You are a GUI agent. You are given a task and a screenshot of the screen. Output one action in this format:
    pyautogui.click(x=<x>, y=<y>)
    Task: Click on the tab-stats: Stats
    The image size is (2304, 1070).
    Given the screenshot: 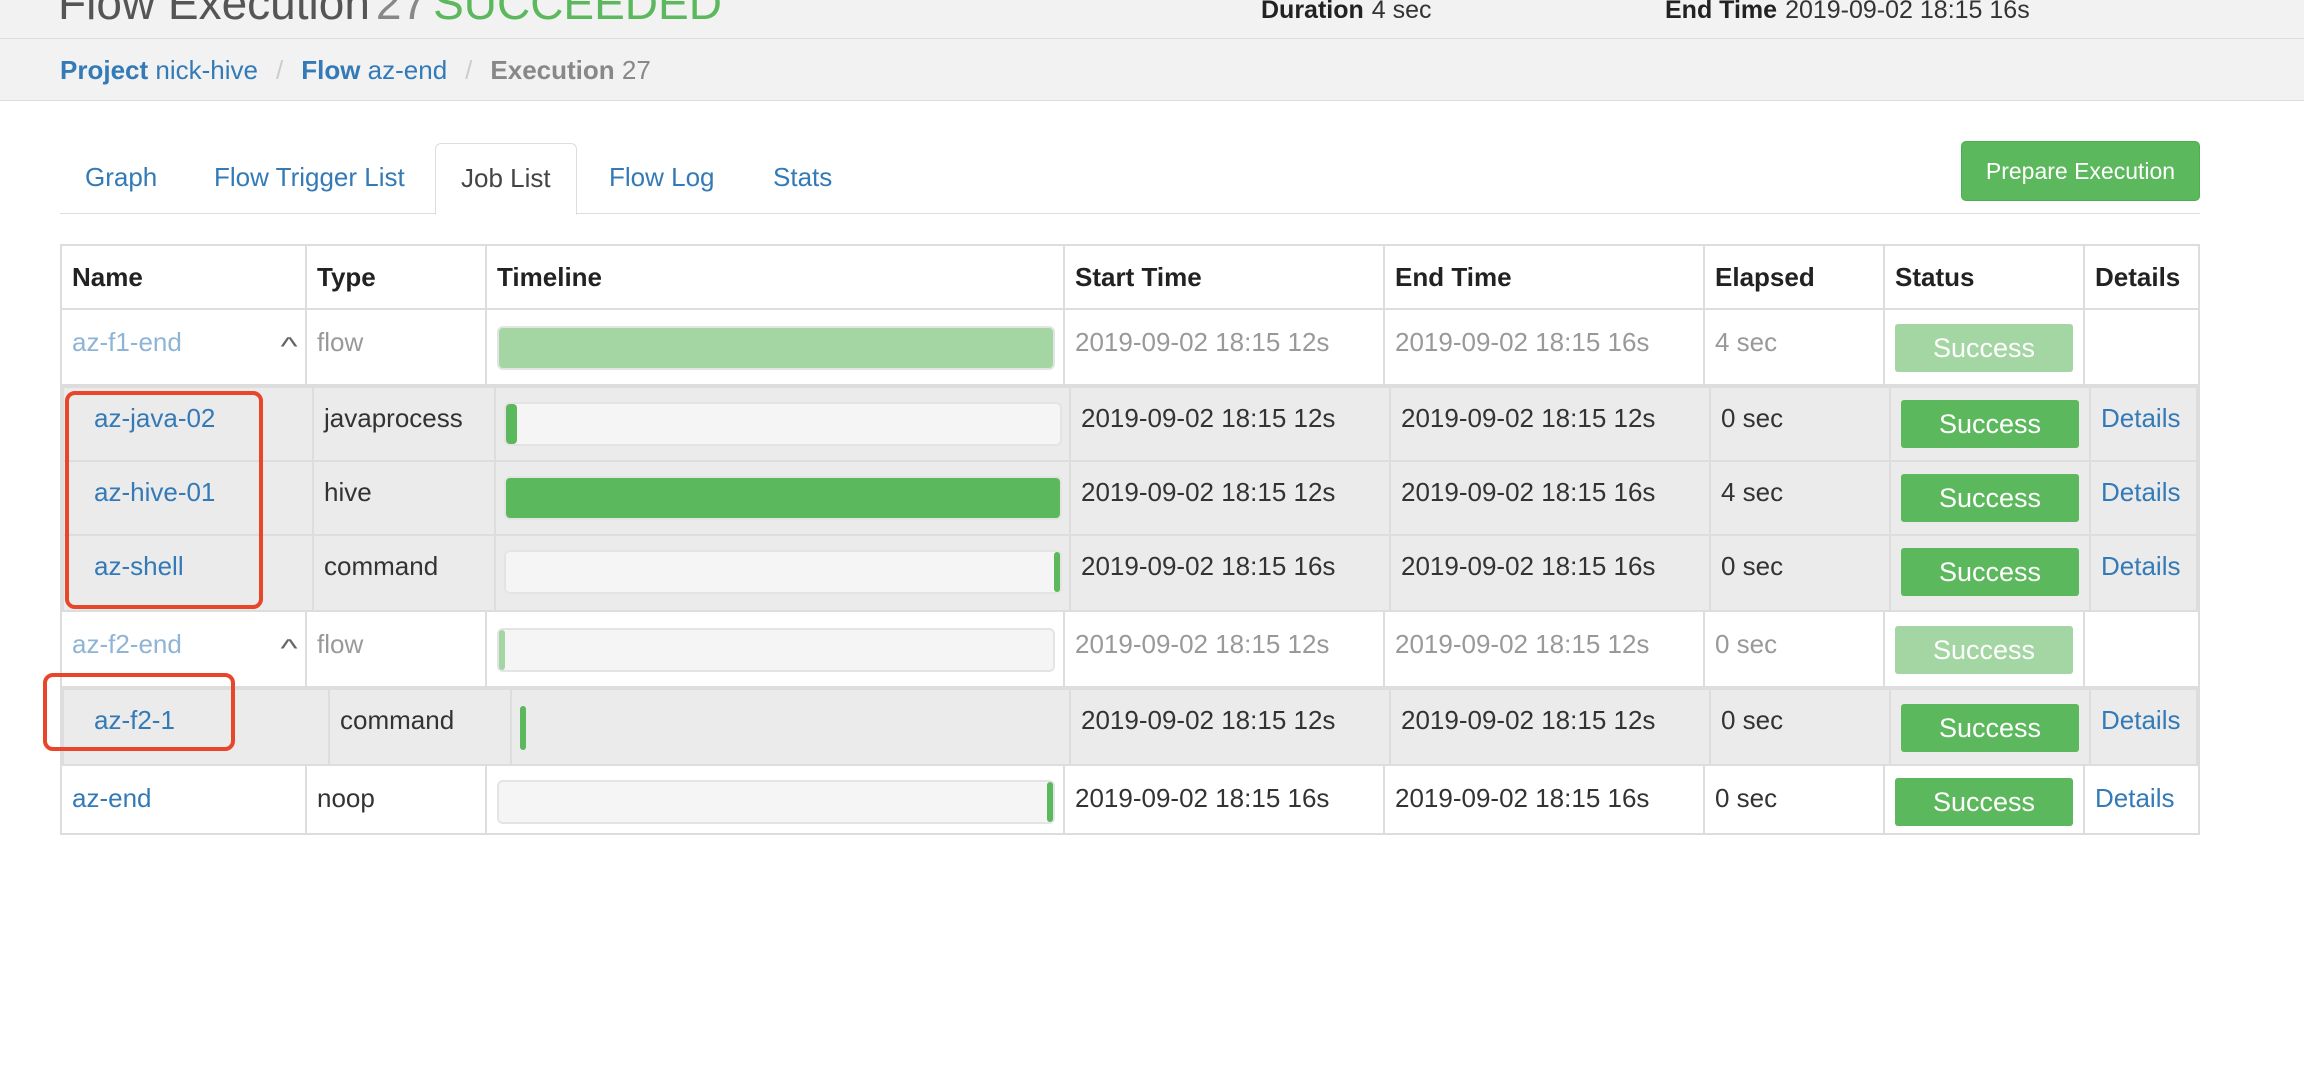 What is the action you would take?
    pyautogui.click(x=802, y=179)
    